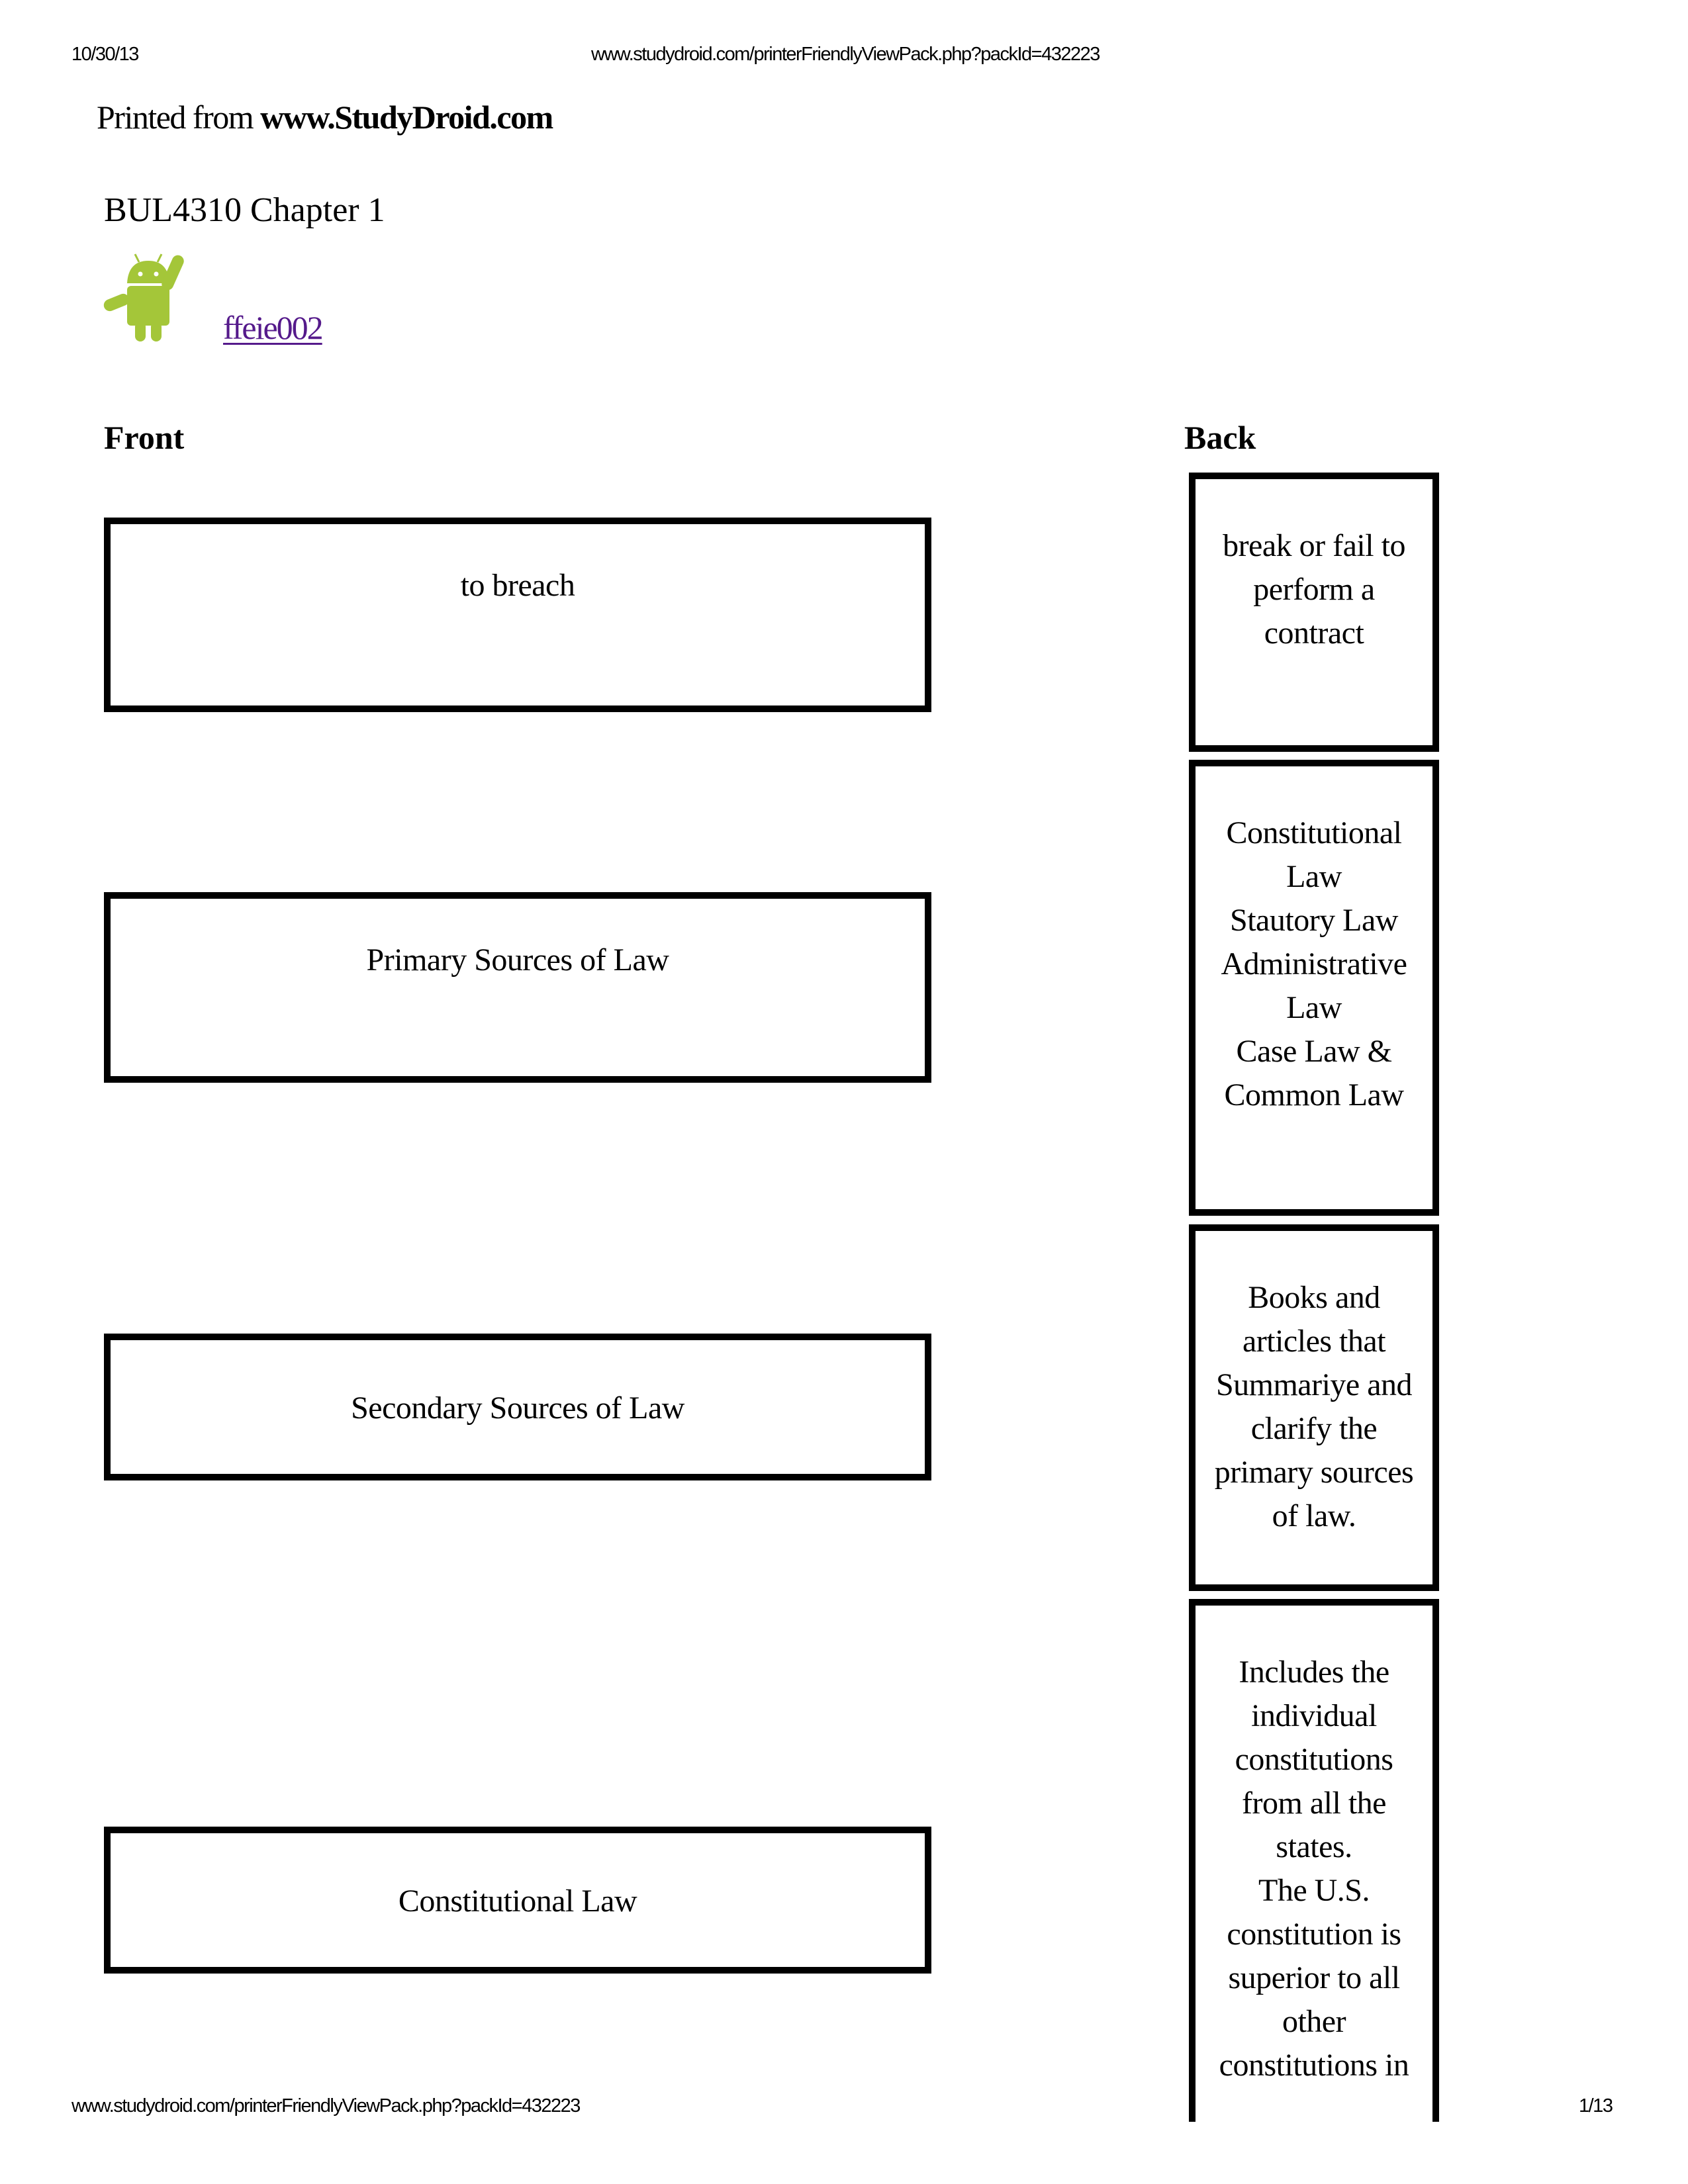 This screenshot has height=2184, width=1688. Describe the element at coordinates (1314, 2065) in the screenshot. I see `card-back-line: constitutions in` at that location.